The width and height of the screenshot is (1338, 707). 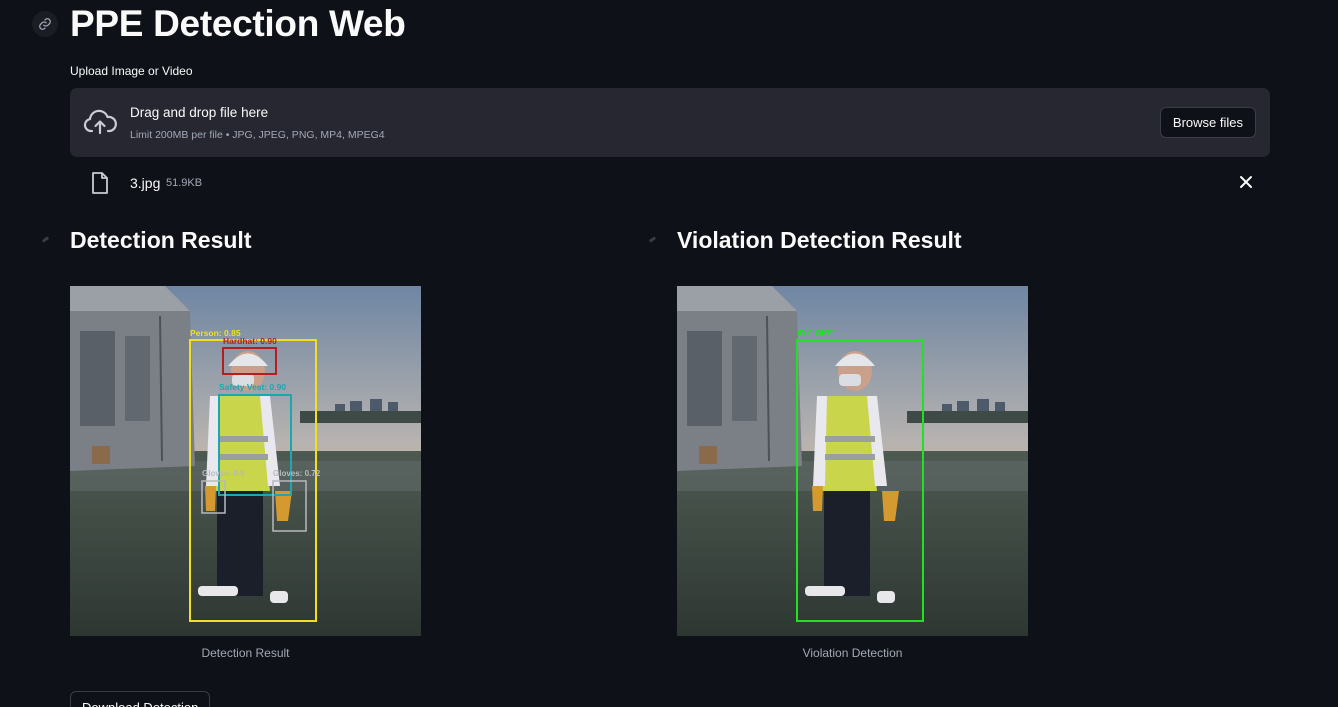 What do you see at coordinates (250, 341) in the screenshot?
I see `hardhat-box-label: Hardhat: 0.90` at bounding box center [250, 341].